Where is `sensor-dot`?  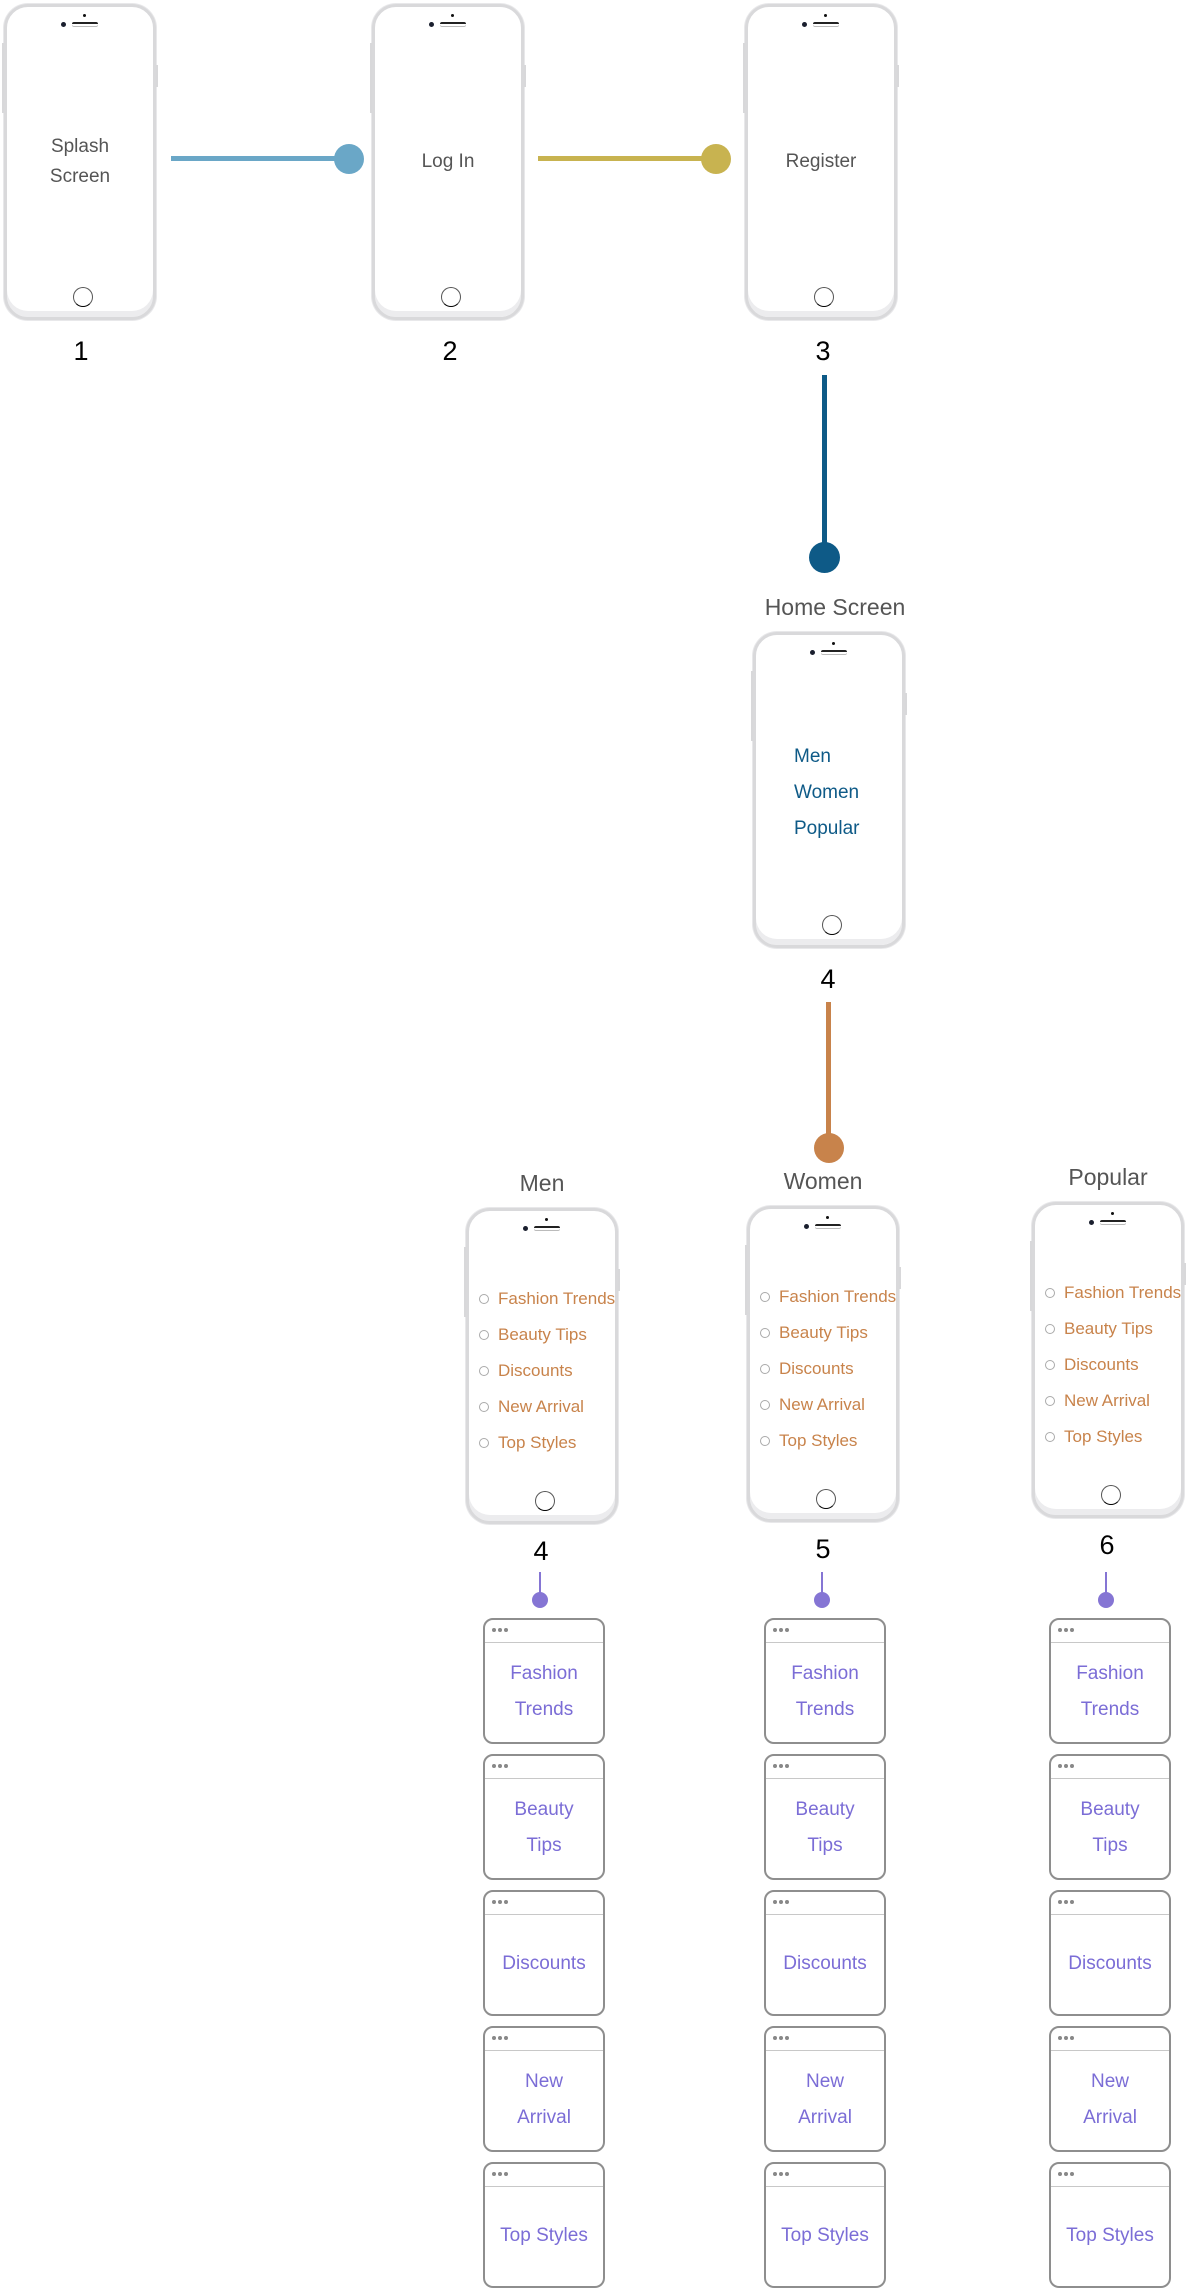 sensor-dot is located at coordinates (833, 643).